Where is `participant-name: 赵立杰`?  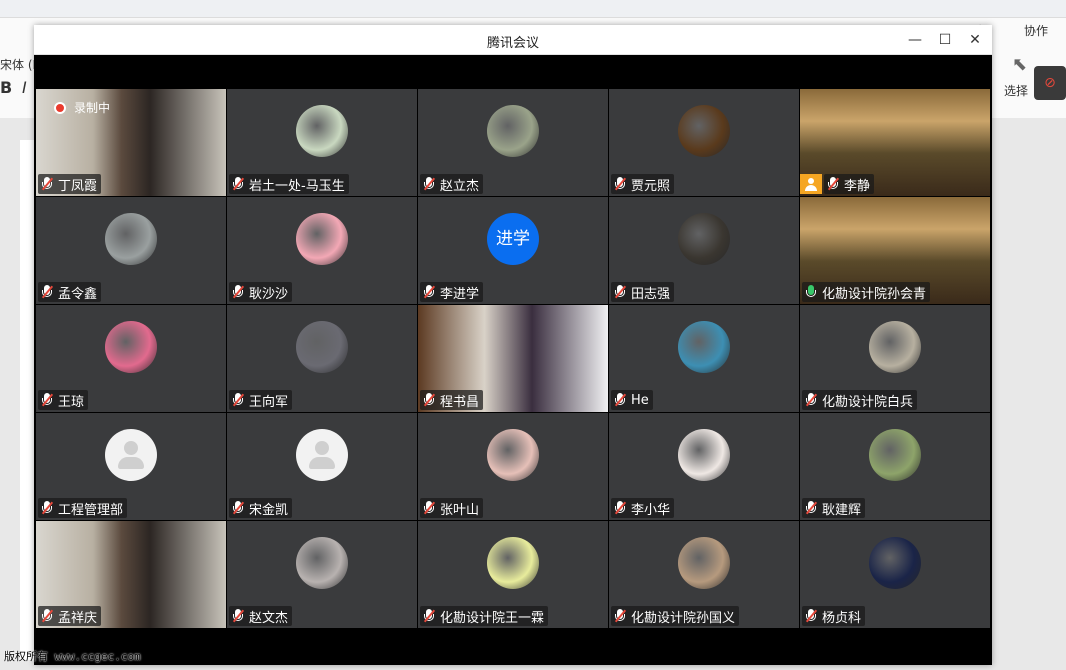 participant-name: 赵立杰 is located at coordinates (460, 186).